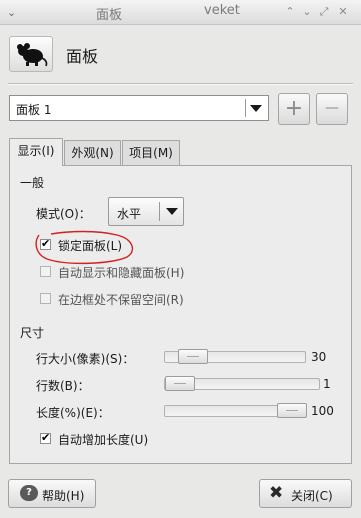  Describe the element at coordinates (343, 12) in the screenshot. I see `close-icon: ✕` at that location.